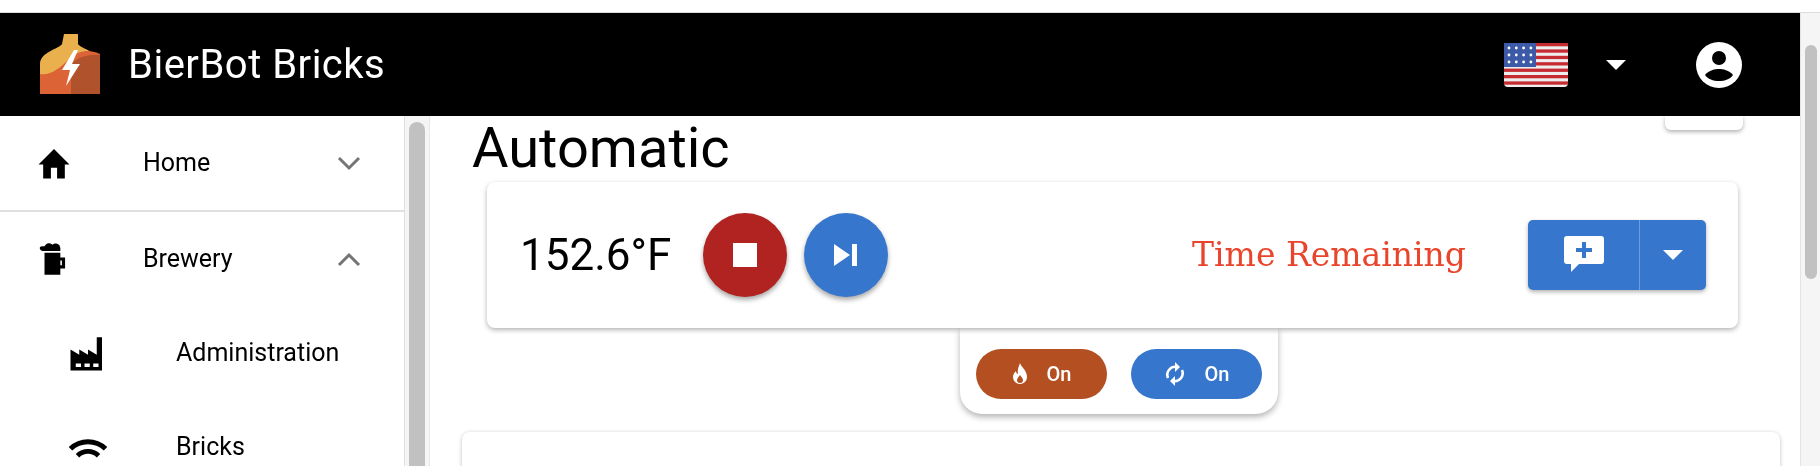 The image size is (1820, 466). I want to click on sidebar-subitem: Administration, so click(202, 353).